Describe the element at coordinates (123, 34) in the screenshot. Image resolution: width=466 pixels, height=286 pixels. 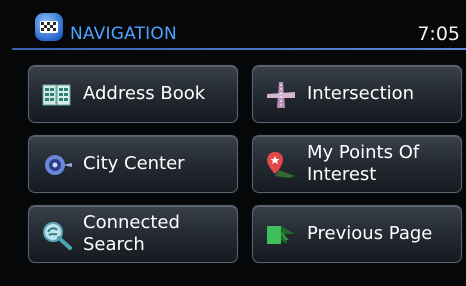
I see `page-title: NAVIGATION` at that location.